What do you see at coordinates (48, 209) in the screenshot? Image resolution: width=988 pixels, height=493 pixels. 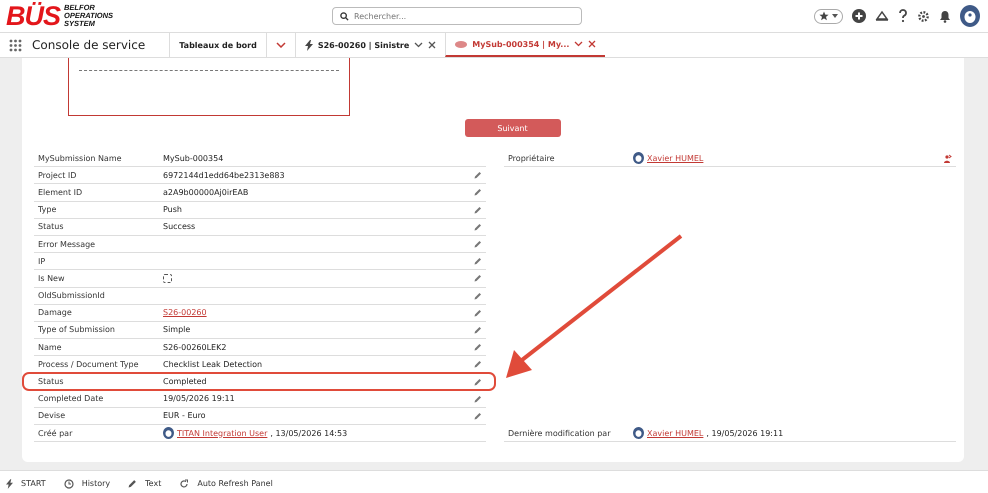 I see `field-label: Type` at bounding box center [48, 209].